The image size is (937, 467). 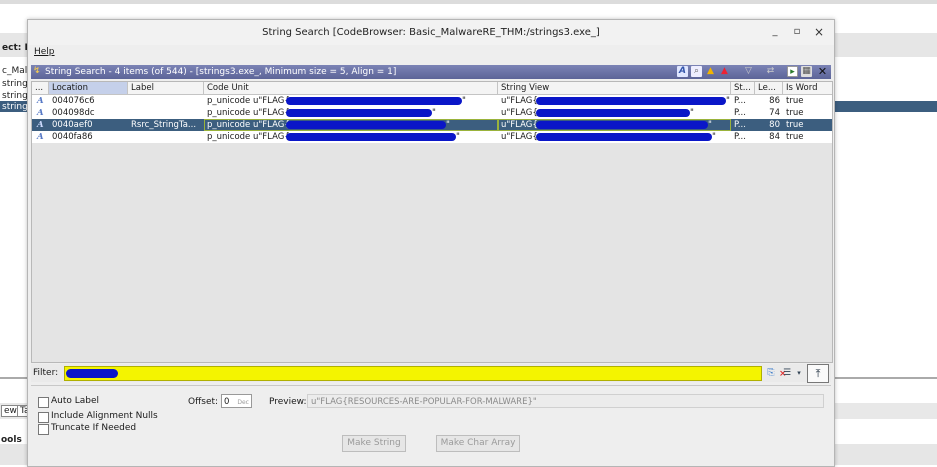 What do you see at coordinates (243, 402) in the screenshot?
I see `offset-hint: Dec` at bounding box center [243, 402].